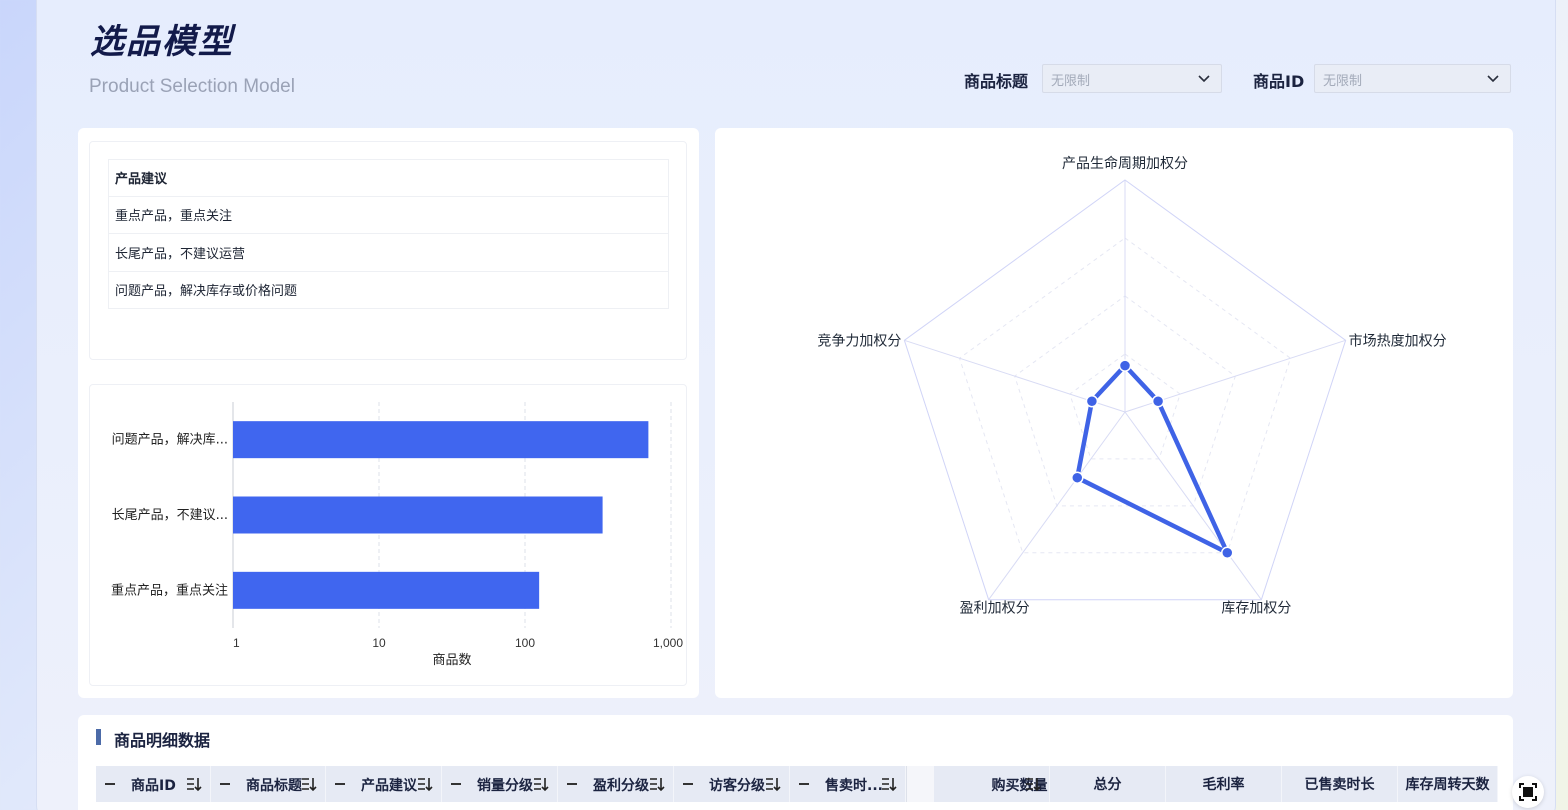  I want to click on column-header: 销量分级, so click(500, 784).